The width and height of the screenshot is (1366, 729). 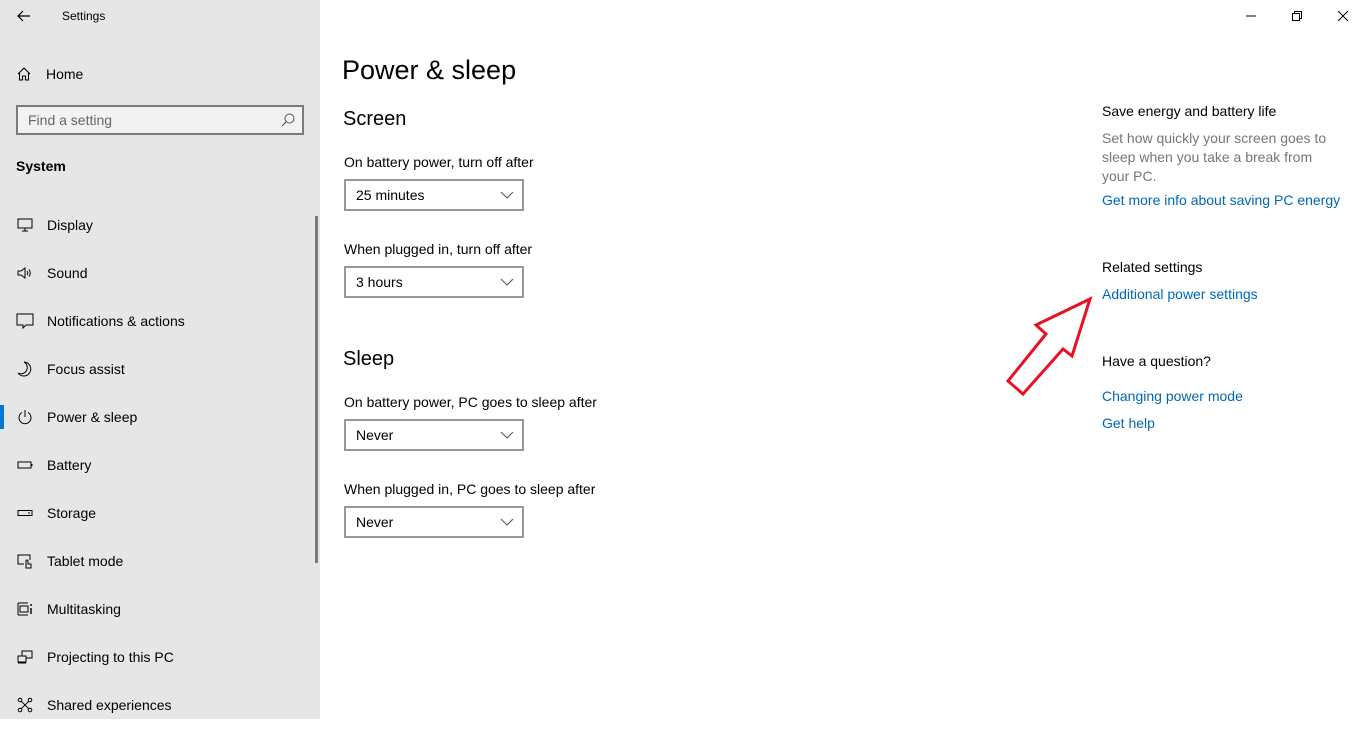 What do you see at coordinates (1189, 111) in the screenshot?
I see `save-energy-heading: Save energy and battery life` at bounding box center [1189, 111].